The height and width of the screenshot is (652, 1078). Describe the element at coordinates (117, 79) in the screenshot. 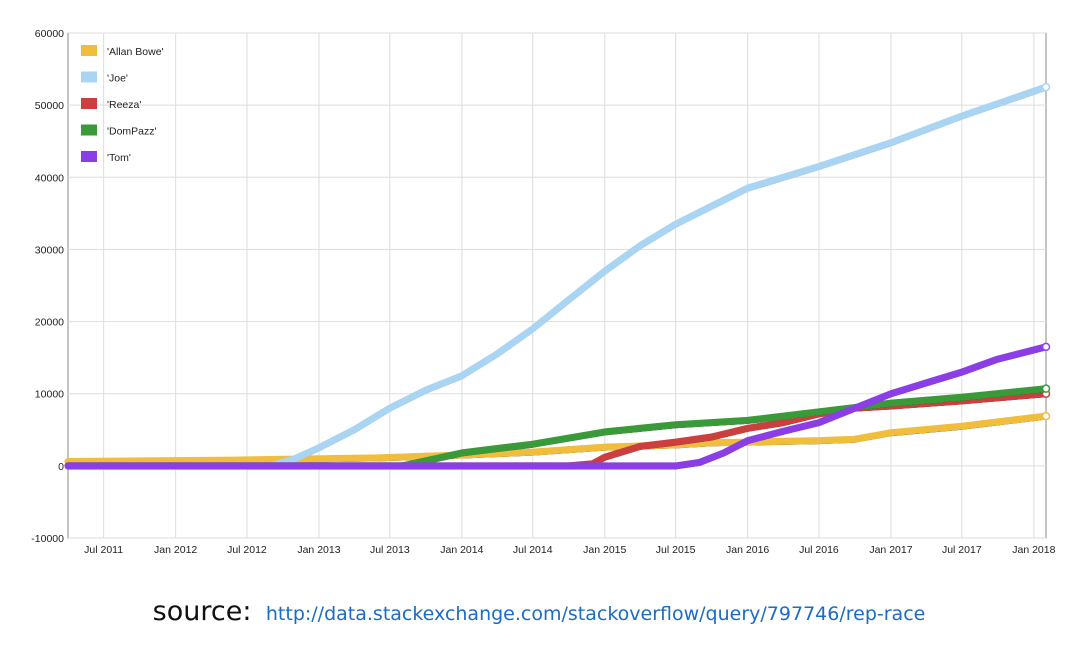

I see `legend-label: 'Joe'` at that location.